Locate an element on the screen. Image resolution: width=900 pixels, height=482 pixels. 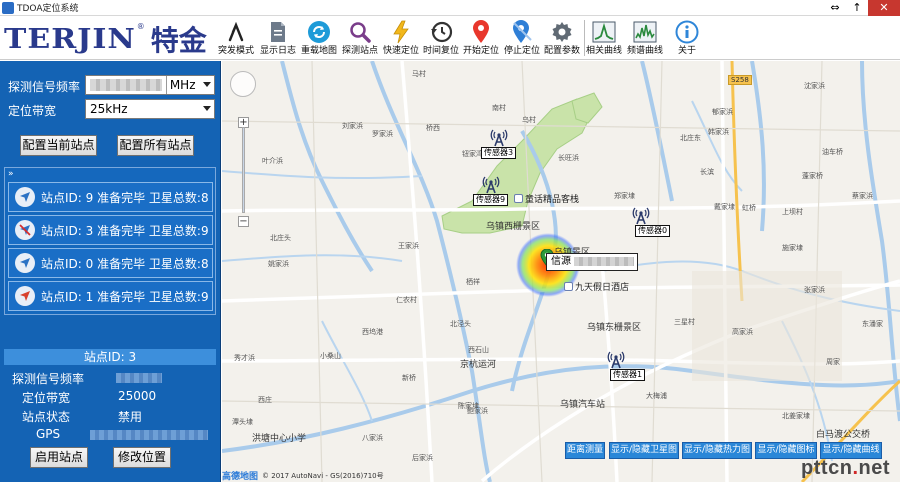
map-label: 韩家浜 is located at coordinates (718, 132).